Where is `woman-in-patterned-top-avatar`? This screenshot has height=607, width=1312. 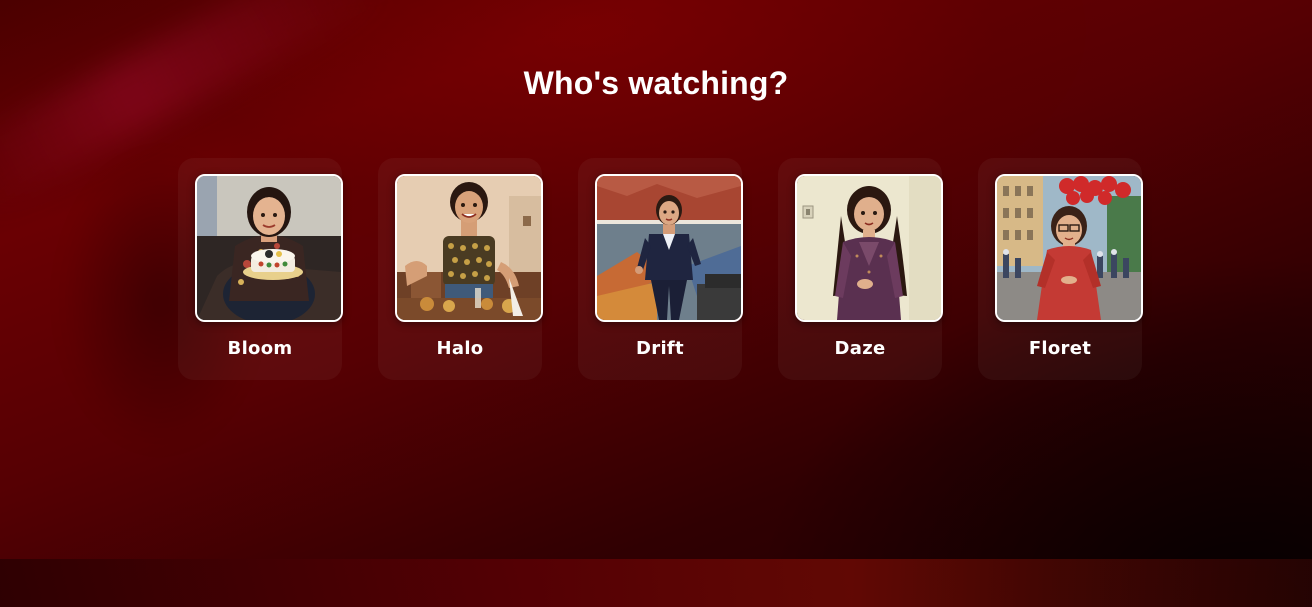 woman-in-patterned-top-avatar is located at coordinates (469, 248).